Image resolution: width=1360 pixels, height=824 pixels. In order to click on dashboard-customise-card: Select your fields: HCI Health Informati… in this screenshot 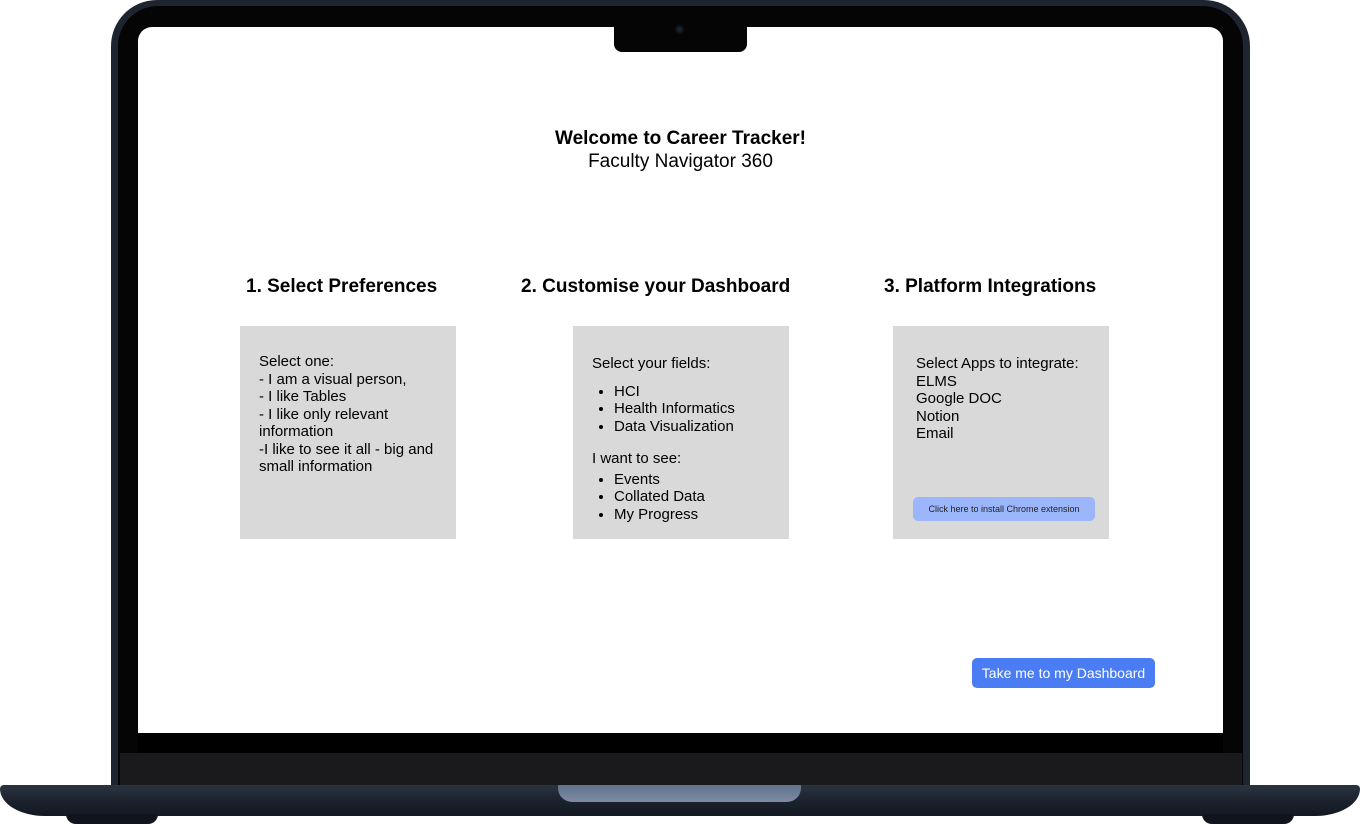, I will do `click(681, 432)`.